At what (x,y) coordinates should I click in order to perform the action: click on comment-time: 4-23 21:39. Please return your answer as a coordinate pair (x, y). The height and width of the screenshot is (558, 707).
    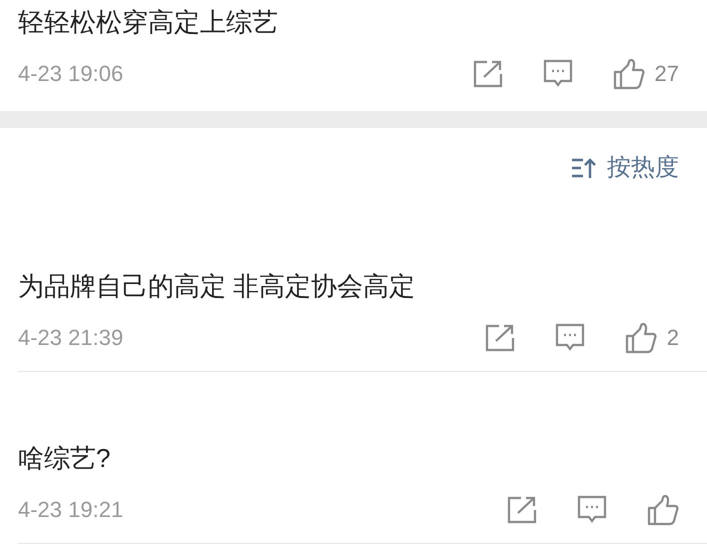
    Looking at the image, I should click on (71, 338).